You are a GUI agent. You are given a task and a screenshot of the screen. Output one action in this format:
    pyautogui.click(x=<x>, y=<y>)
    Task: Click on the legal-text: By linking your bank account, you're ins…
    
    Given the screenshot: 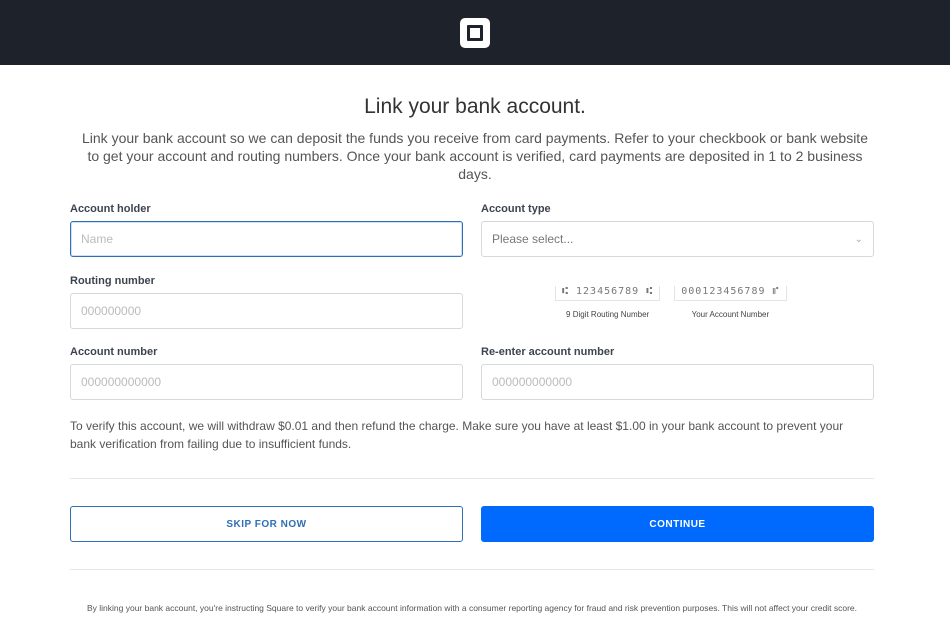 What is the action you would take?
    pyautogui.click(x=471, y=608)
    